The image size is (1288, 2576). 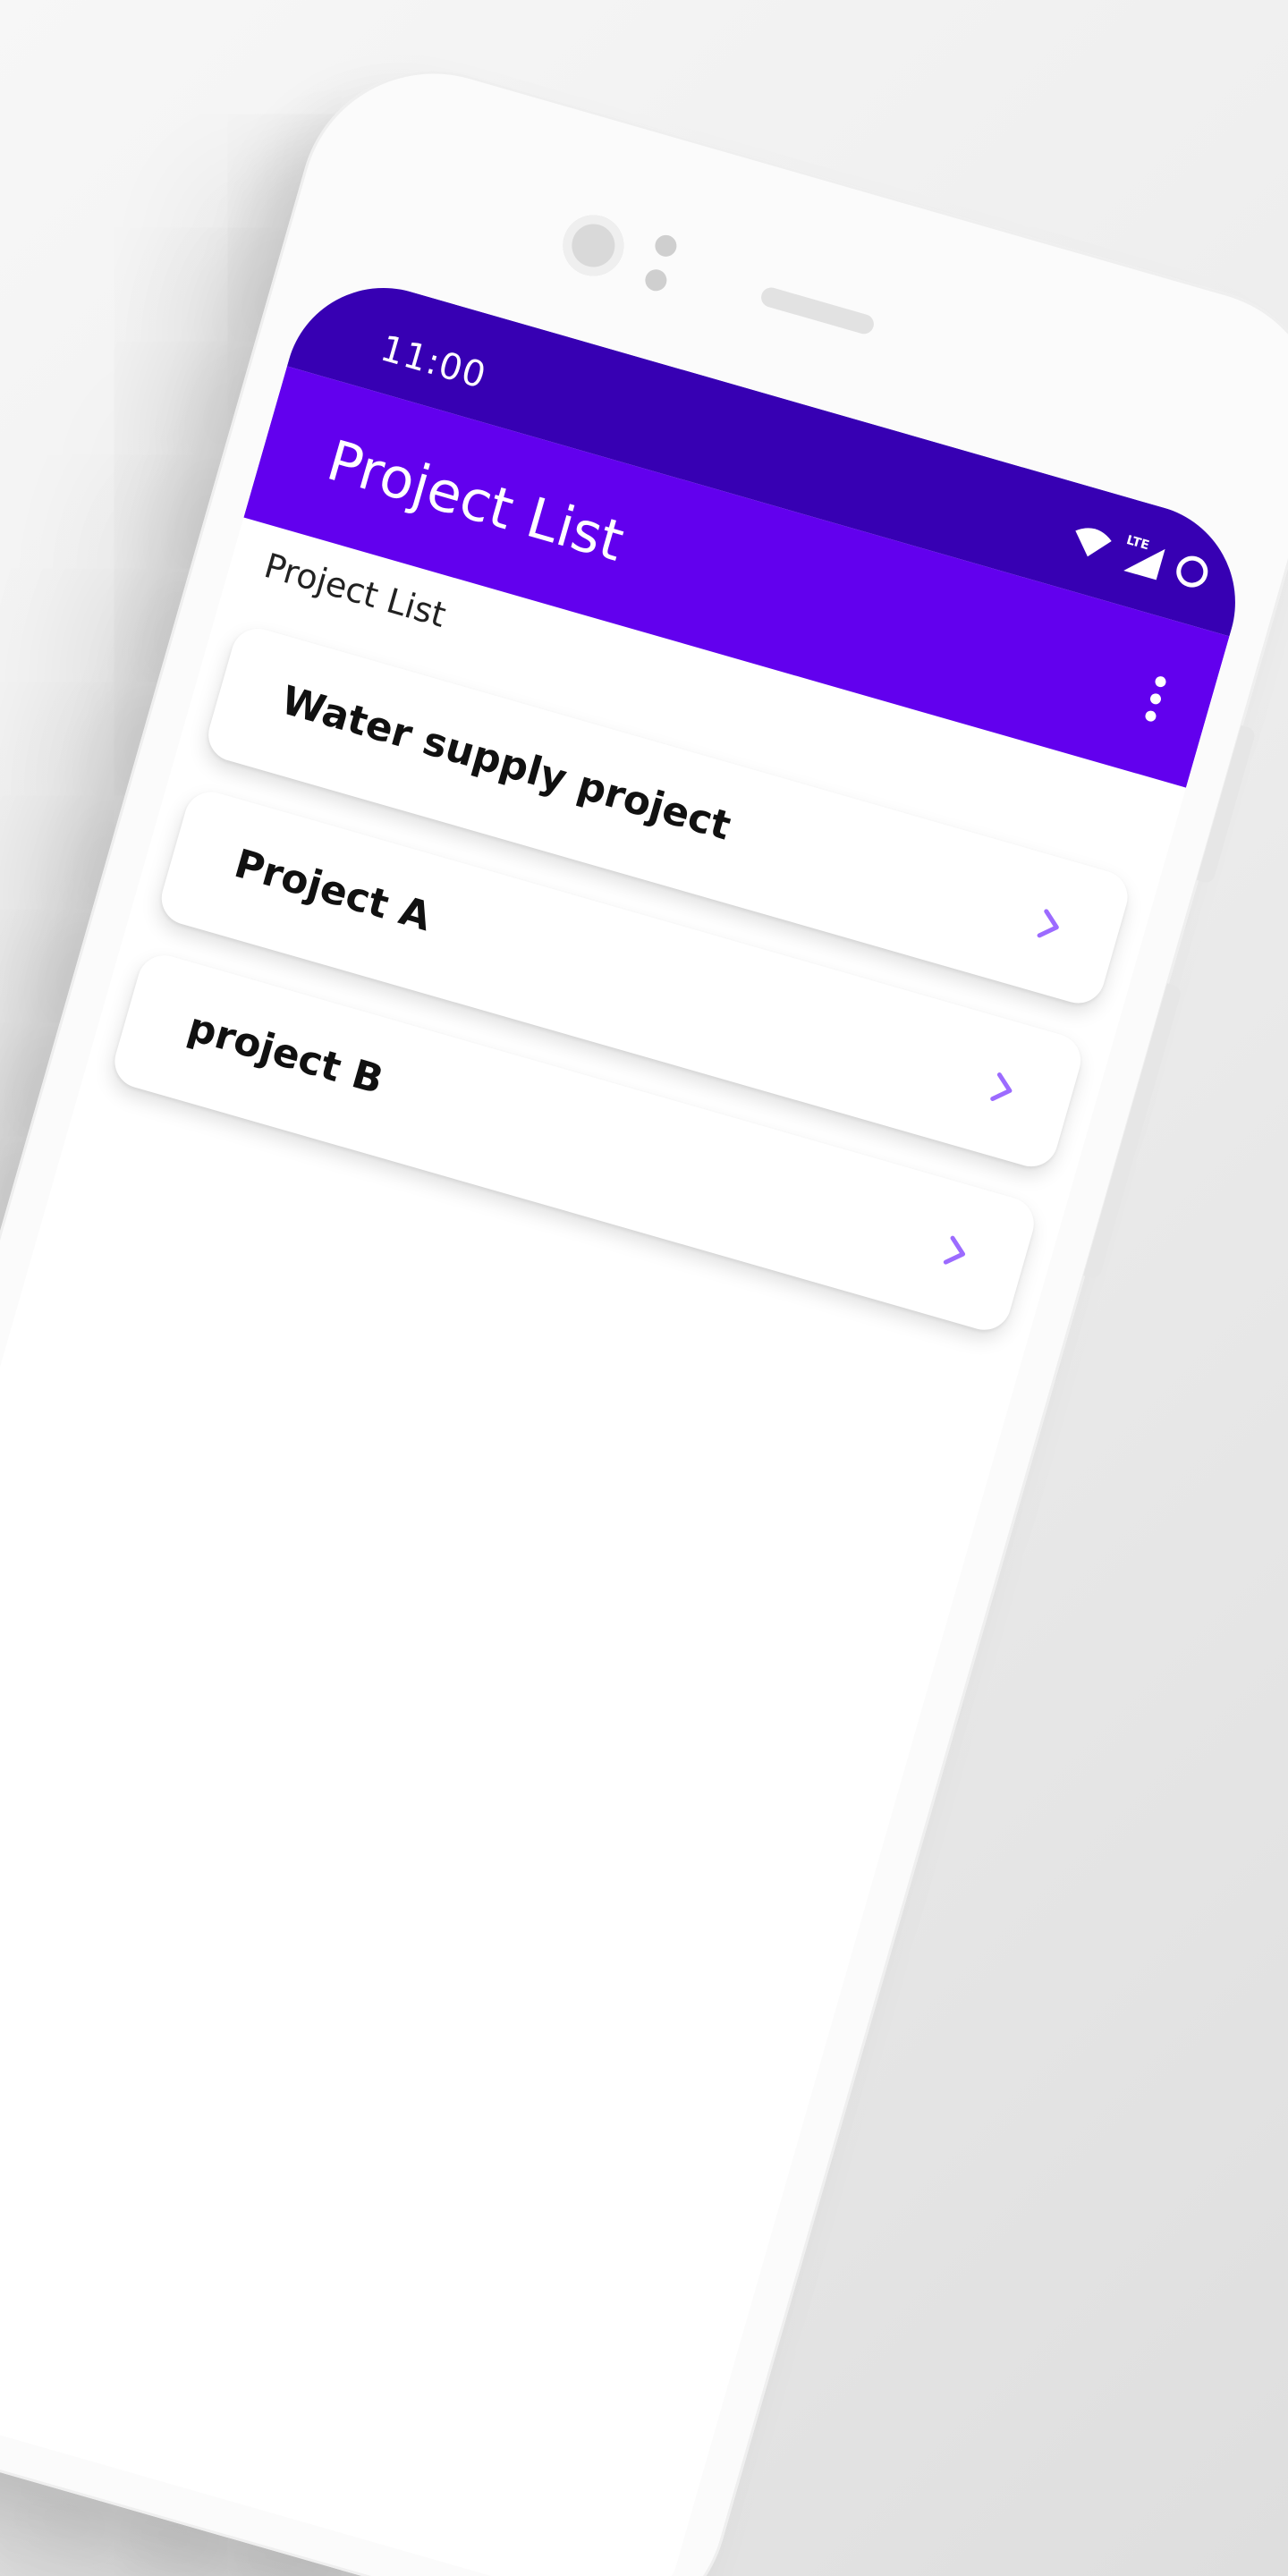 I want to click on status-icons: LTE, so click(x=1140, y=558).